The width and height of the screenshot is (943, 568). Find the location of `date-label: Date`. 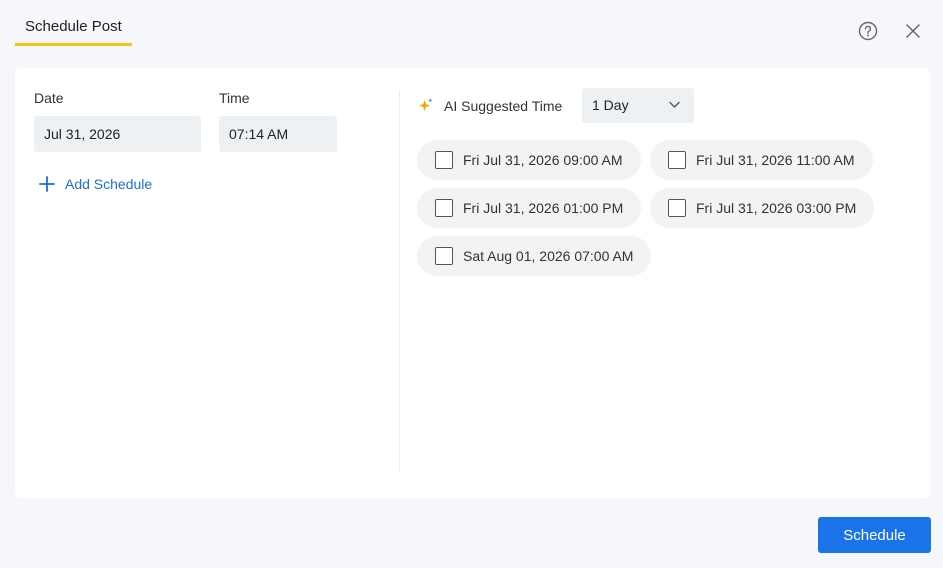

date-label: Date is located at coordinates (49, 98).